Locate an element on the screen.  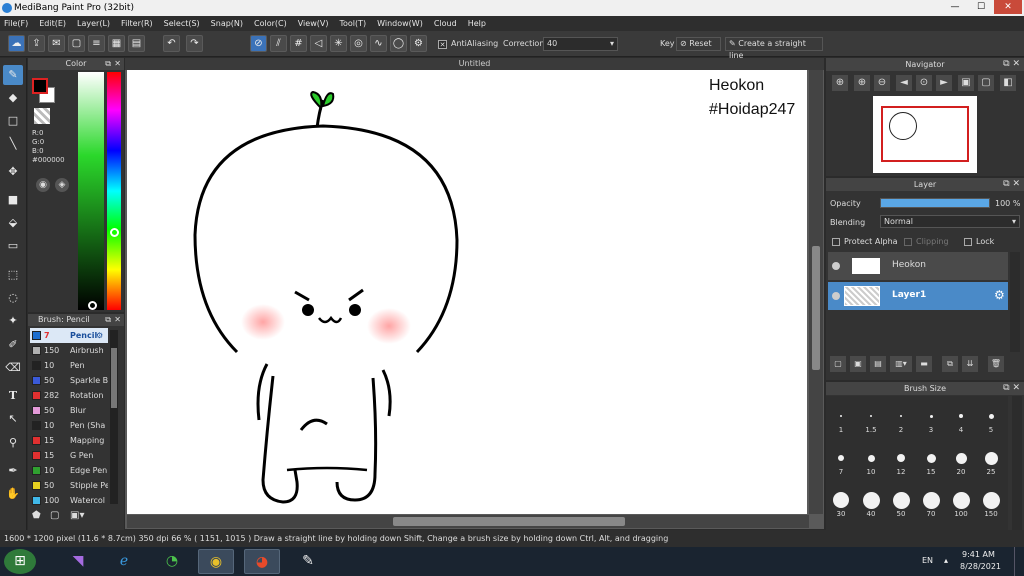
zoom-out-icon: ⊖ is located at coordinates (882, 83).